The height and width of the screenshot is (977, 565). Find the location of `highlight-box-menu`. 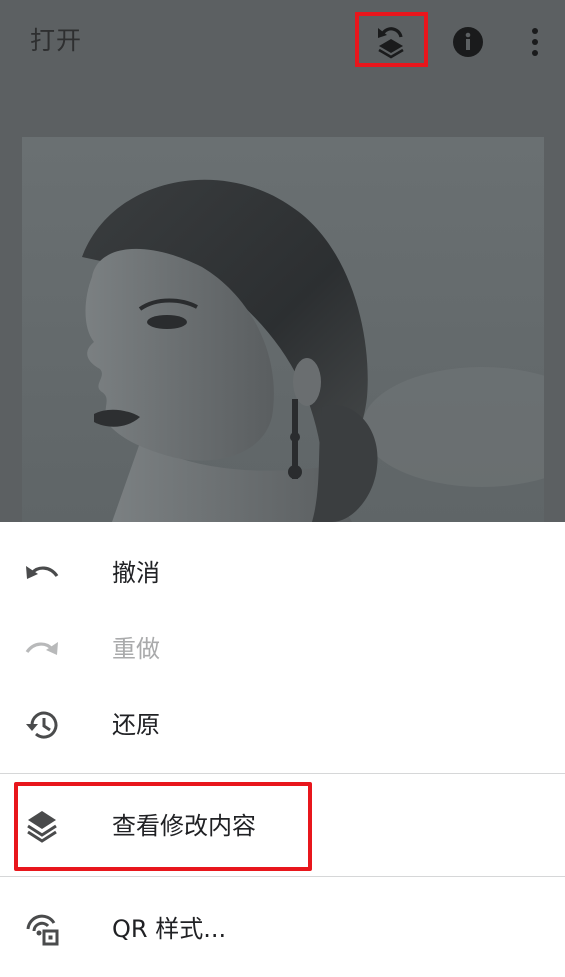

highlight-box-menu is located at coordinates (163, 826).